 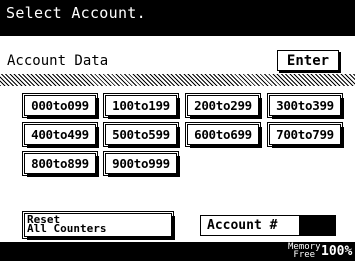 What do you see at coordinates (337, 251) in the screenshot?
I see `memory-percent: 100%` at bounding box center [337, 251].